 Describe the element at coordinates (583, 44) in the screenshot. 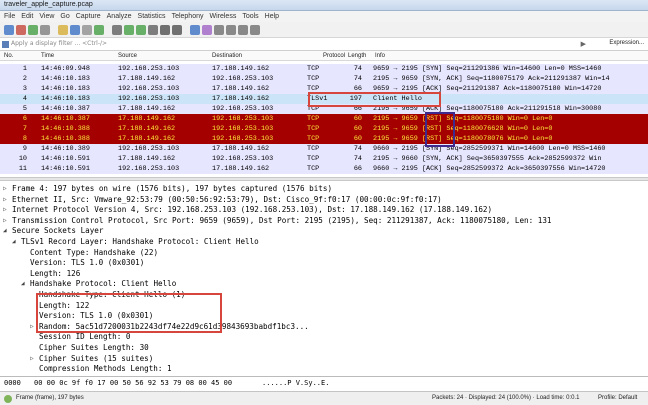

I see `apply-filter-arrow-icon: ▶` at that location.